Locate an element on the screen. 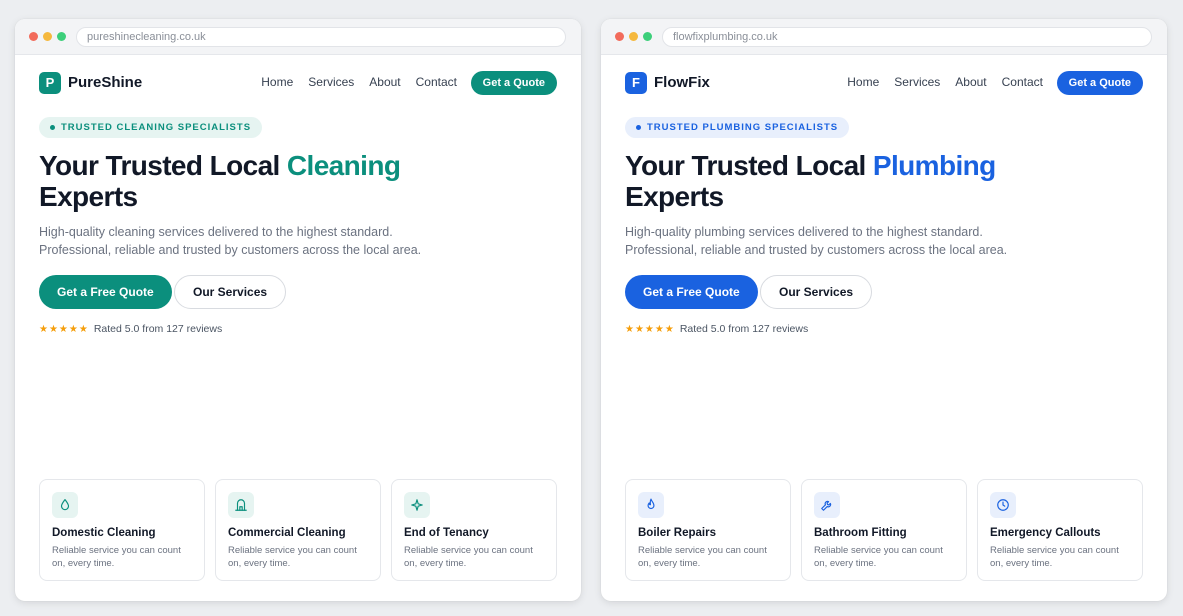 This screenshot has width=1183, height=616. address-bar: flowfixplumbing.co.uk is located at coordinates (907, 37).